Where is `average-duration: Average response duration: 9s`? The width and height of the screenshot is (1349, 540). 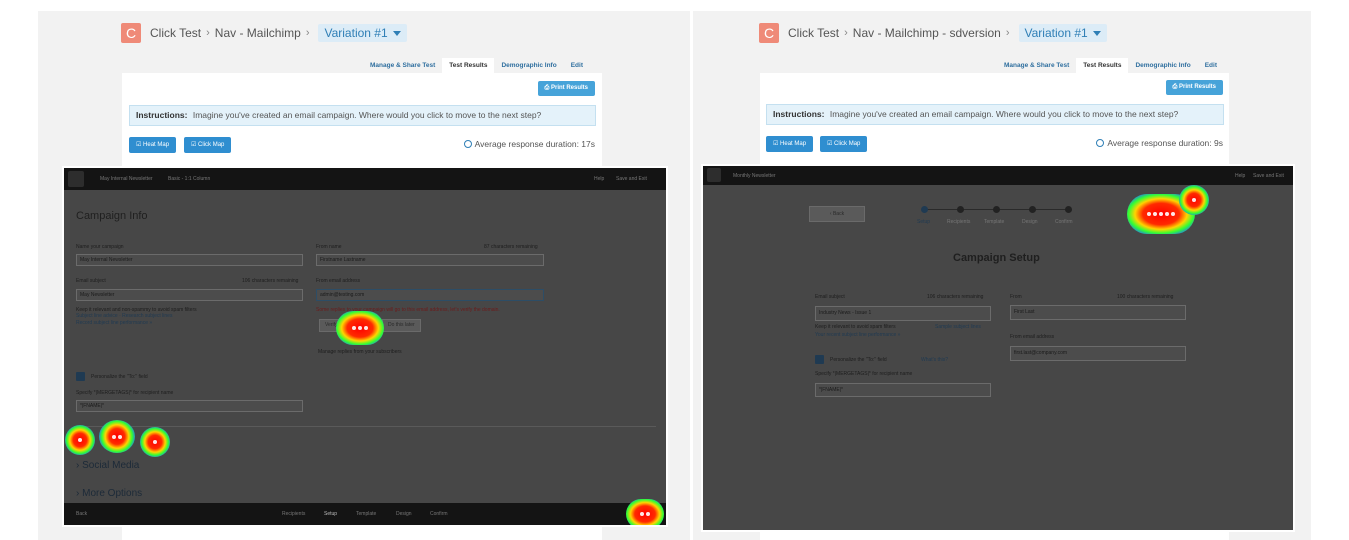
average-duration: Average response duration: 9s is located at coordinates (1159, 143).